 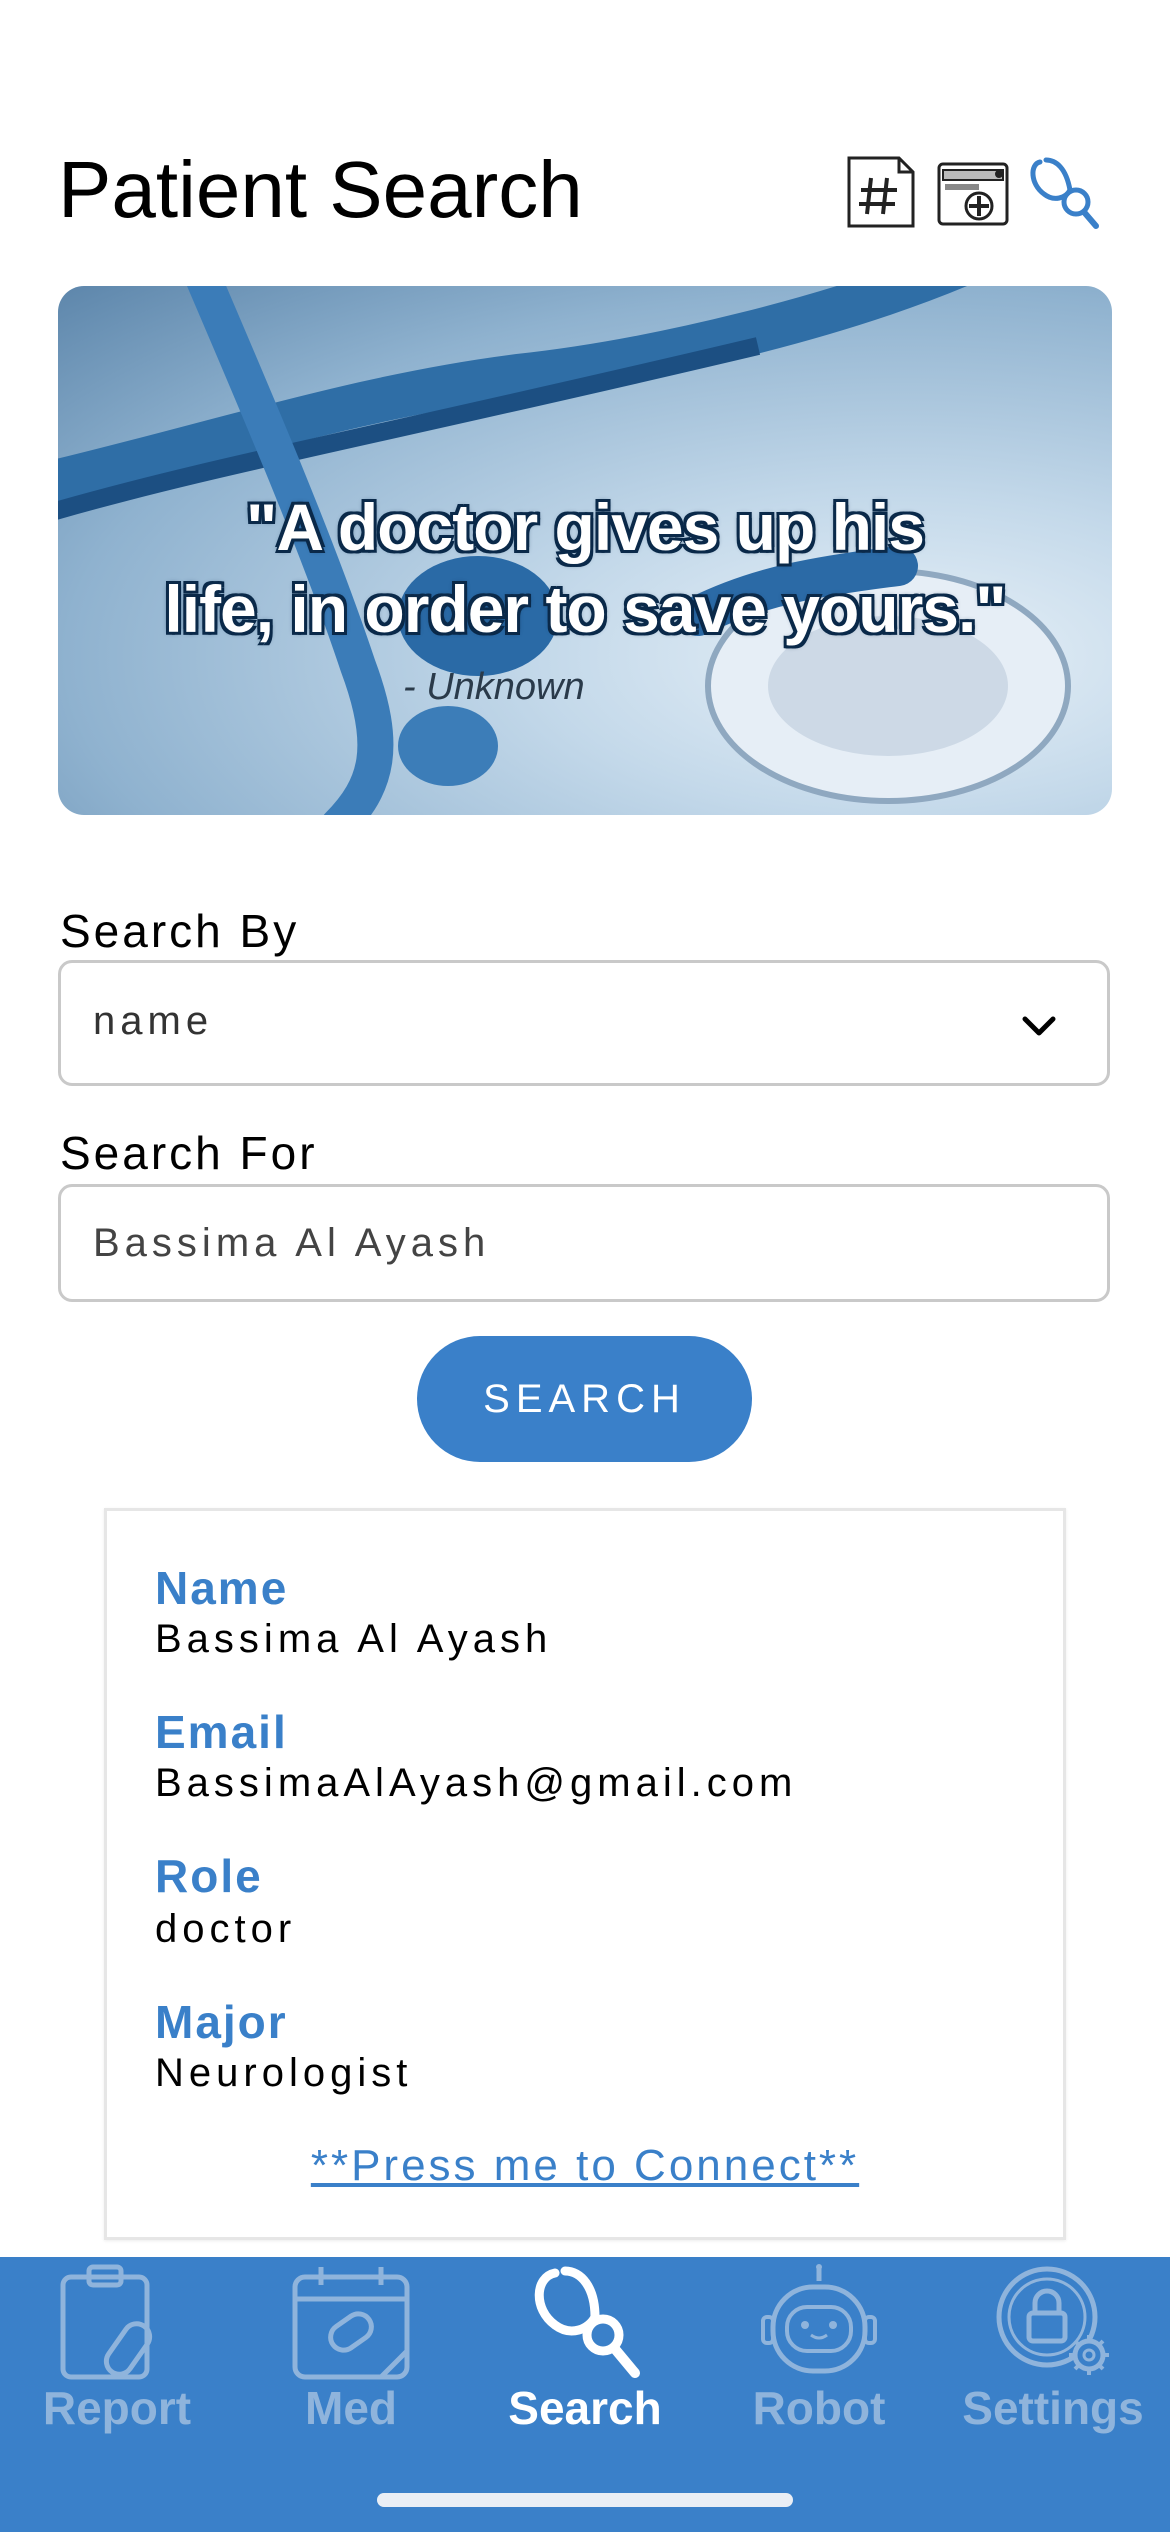 What do you see at coordinates (209, 1876) in the screenshot?
I see `role-label: Role` at bounding box center [209, 1876].